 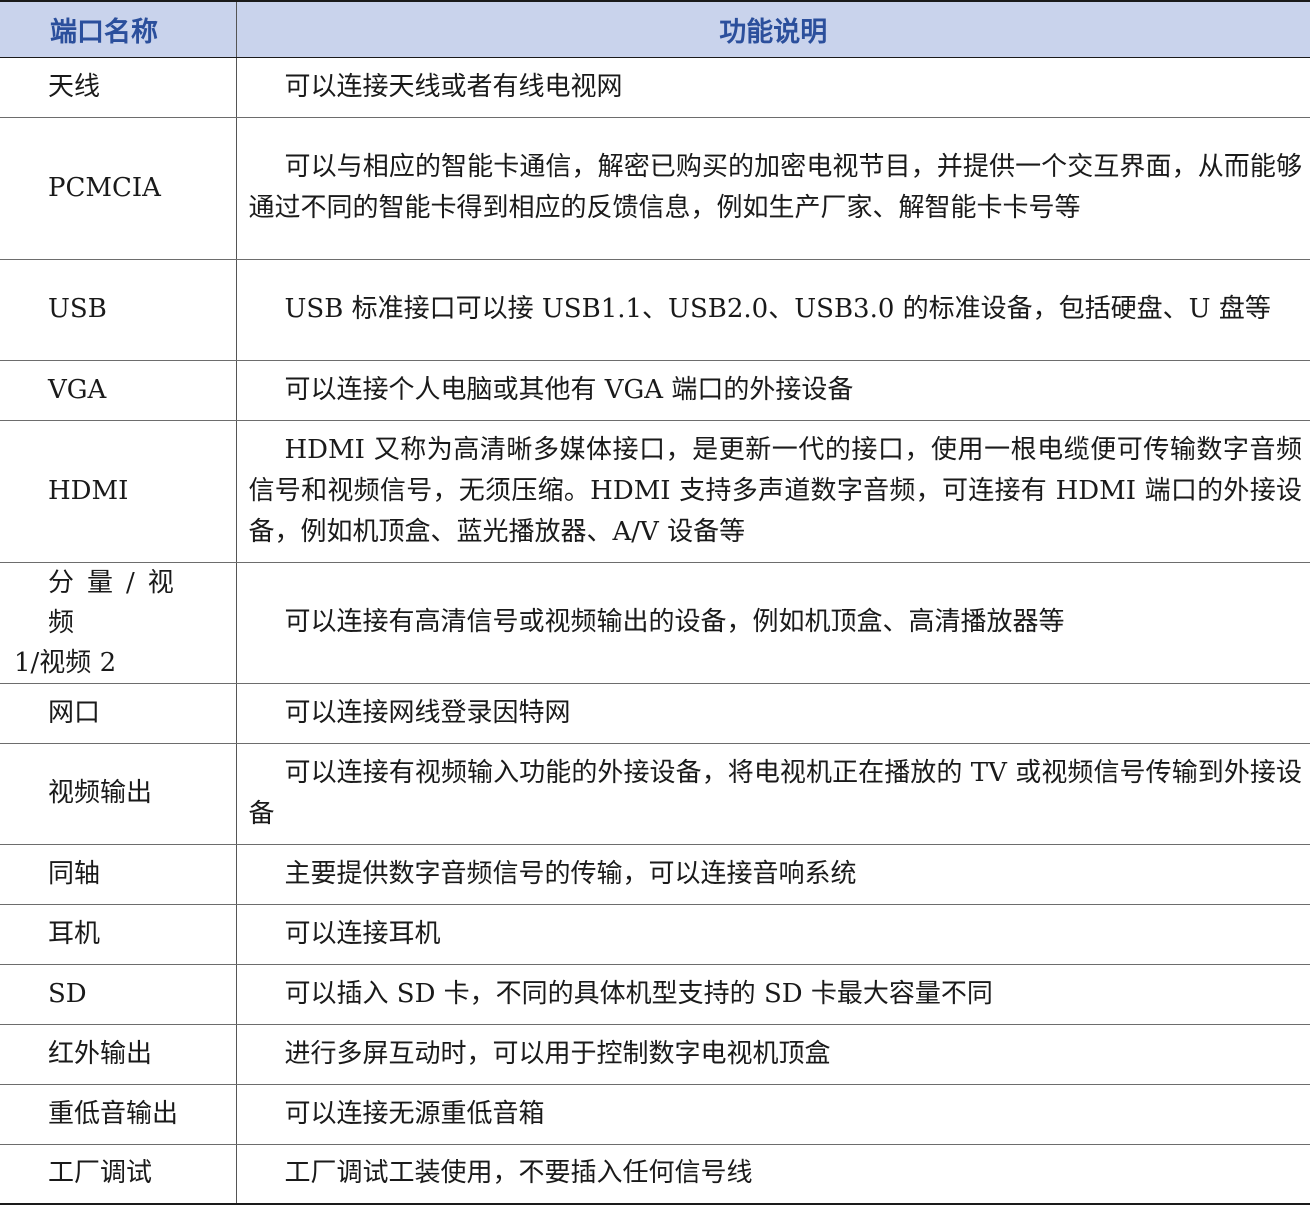 I want to click on description-cell: 可以连接个人电脑或其他有 VGA 端口的外接设备, so click(x=773, y=390).